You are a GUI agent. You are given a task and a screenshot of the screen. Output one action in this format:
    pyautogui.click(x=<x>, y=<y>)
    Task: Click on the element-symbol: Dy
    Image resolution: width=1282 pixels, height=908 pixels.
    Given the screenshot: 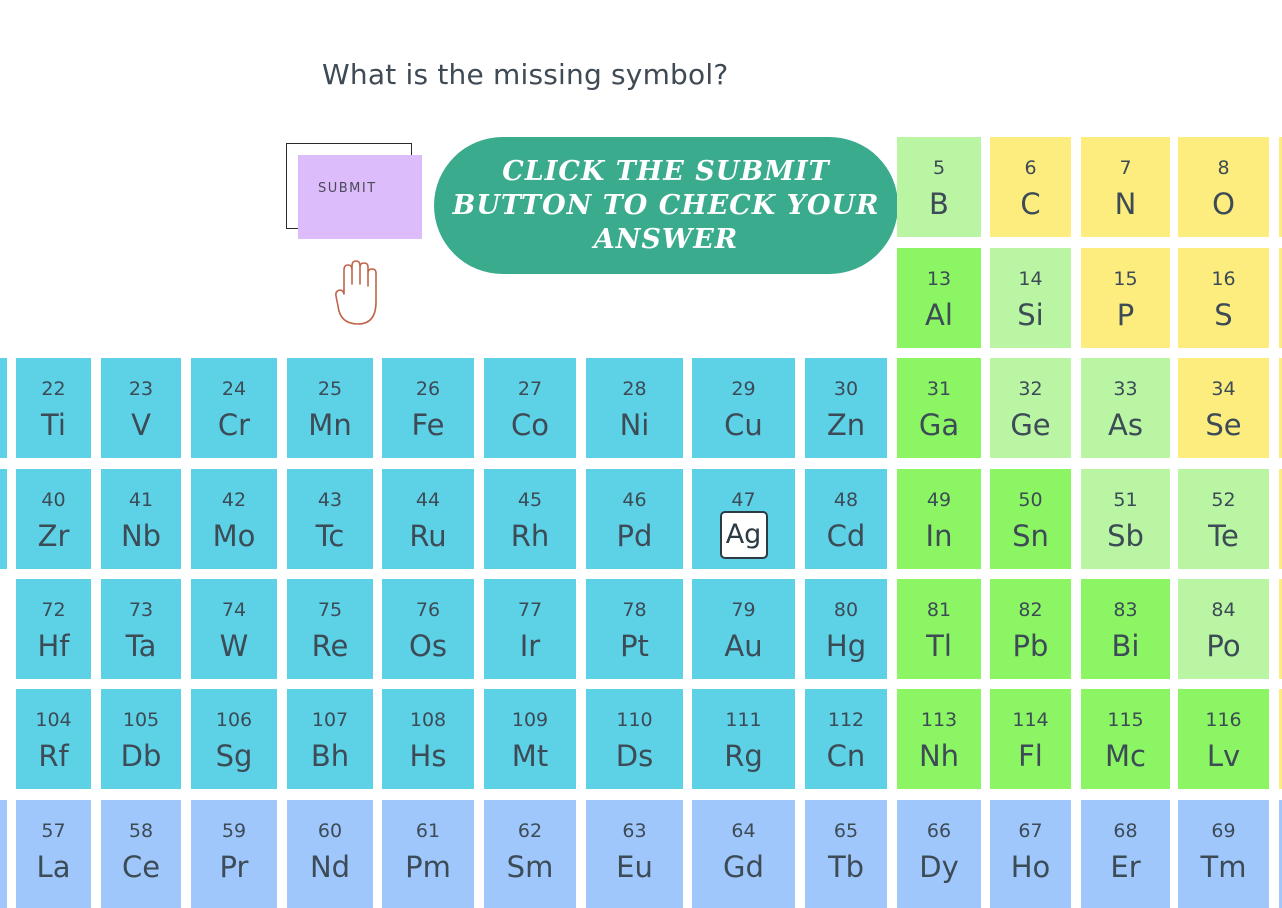 What is the action you would take?
    pyautogui.click(x=939, y=867)
    